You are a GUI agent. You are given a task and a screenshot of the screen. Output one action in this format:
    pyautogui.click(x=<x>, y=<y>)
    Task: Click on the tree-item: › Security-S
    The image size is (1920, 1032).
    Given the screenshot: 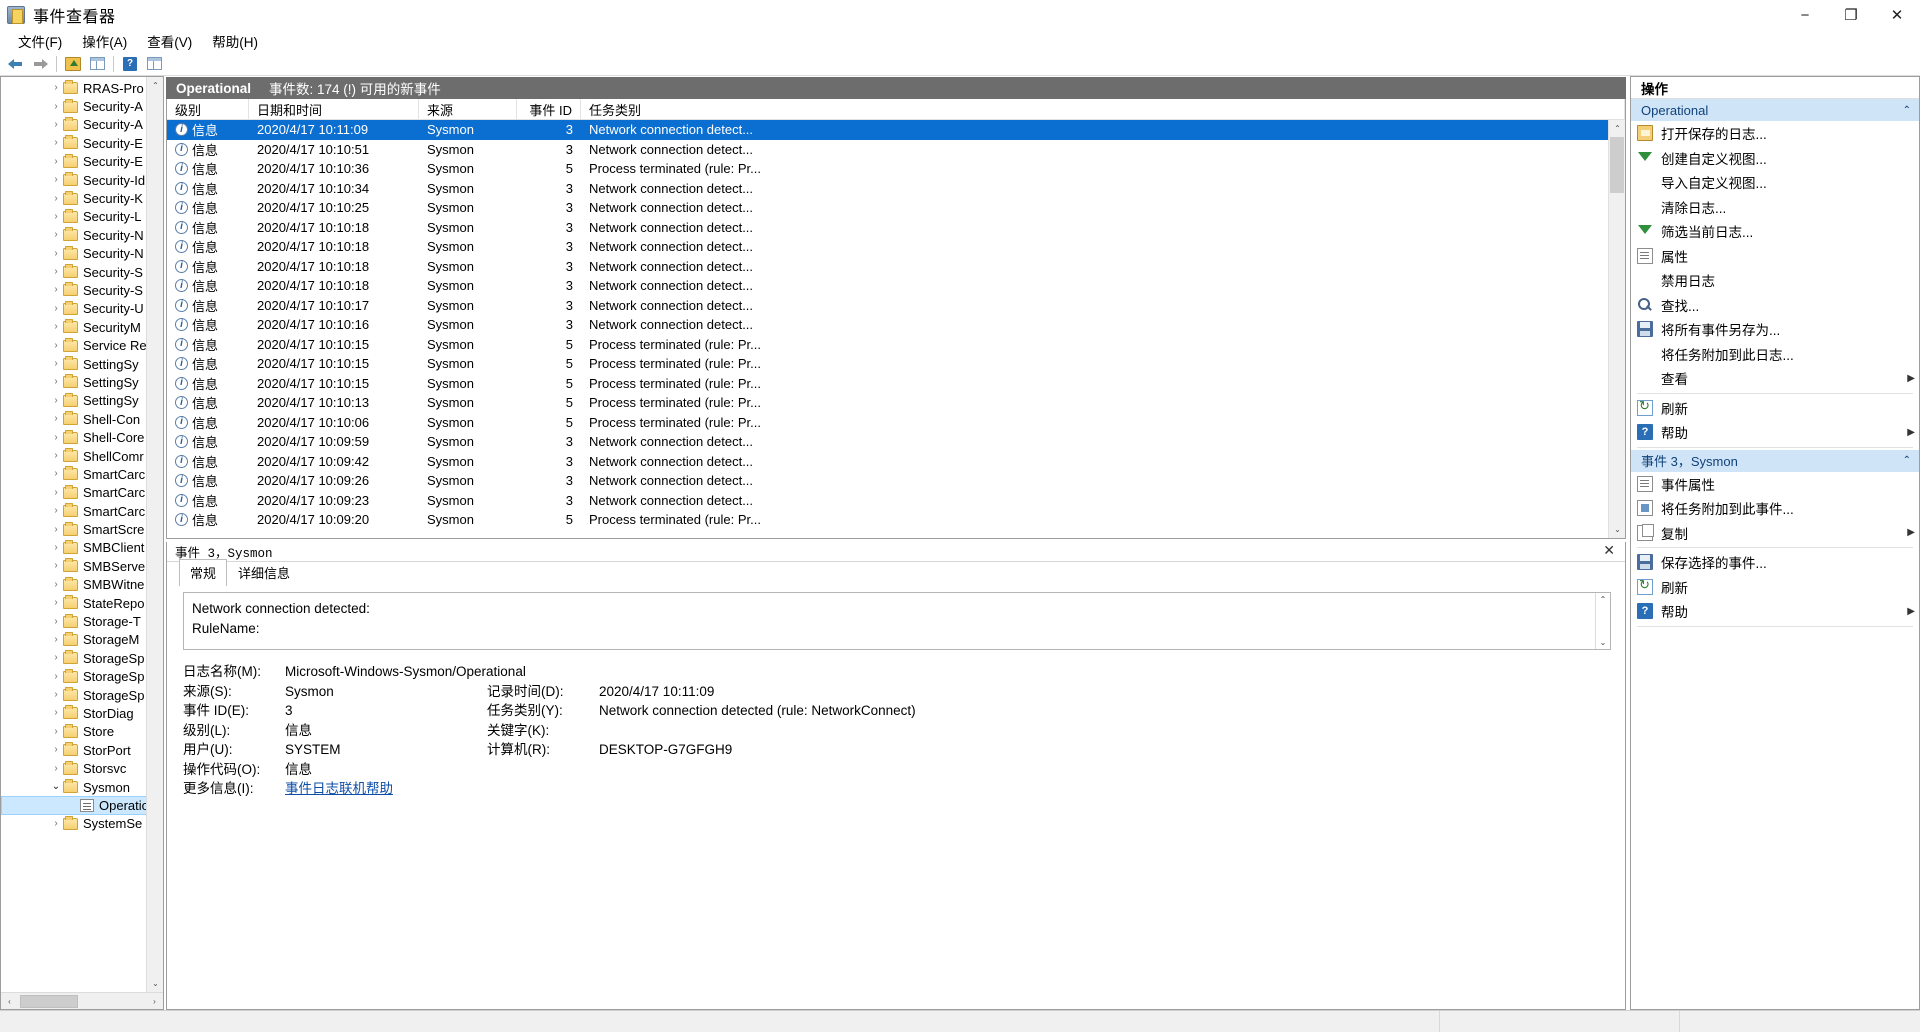 What is the action you would take?
    pyautogui.click(x=82, y=290)
    